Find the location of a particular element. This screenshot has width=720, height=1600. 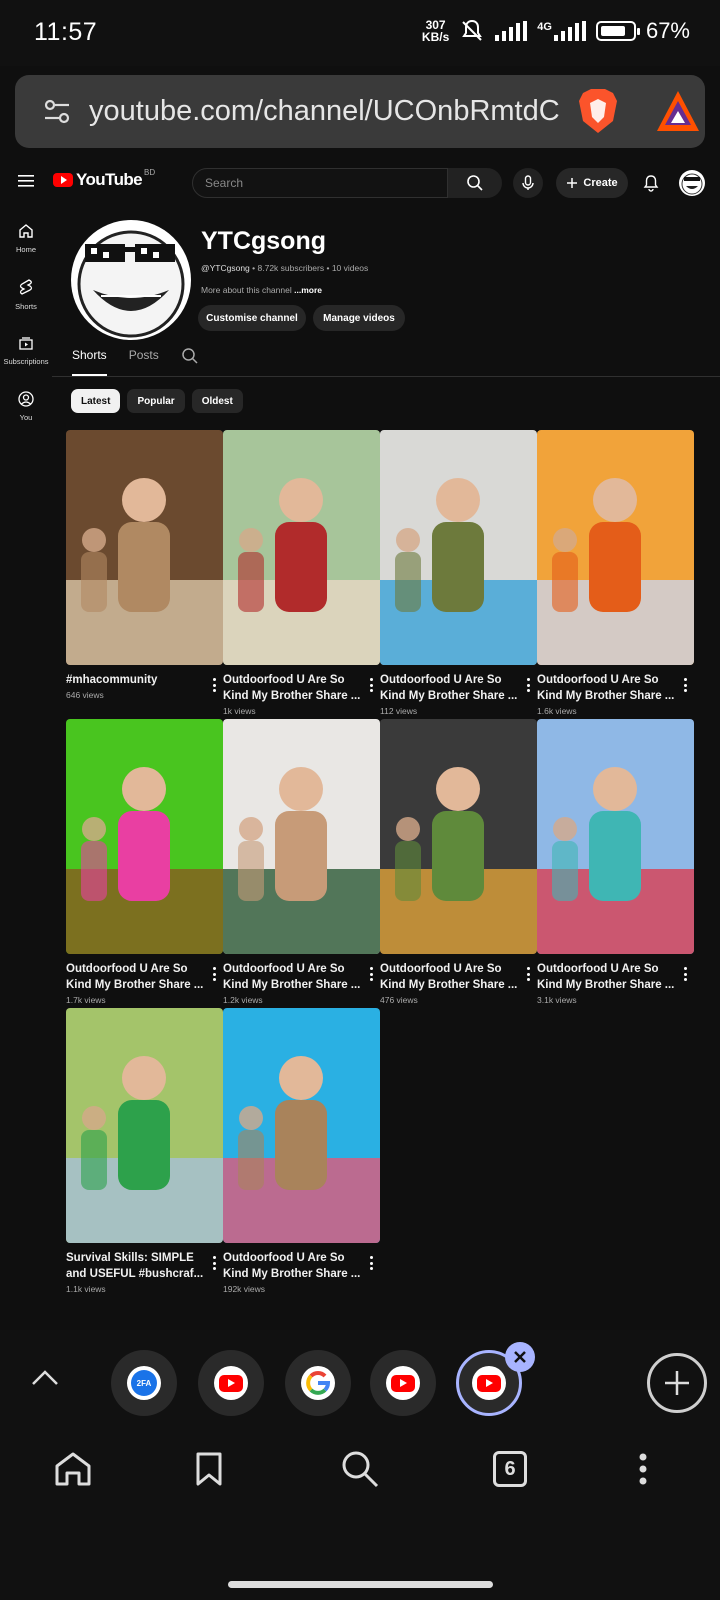

chip-oldest: Oldest is located at coordinates (217, 401).